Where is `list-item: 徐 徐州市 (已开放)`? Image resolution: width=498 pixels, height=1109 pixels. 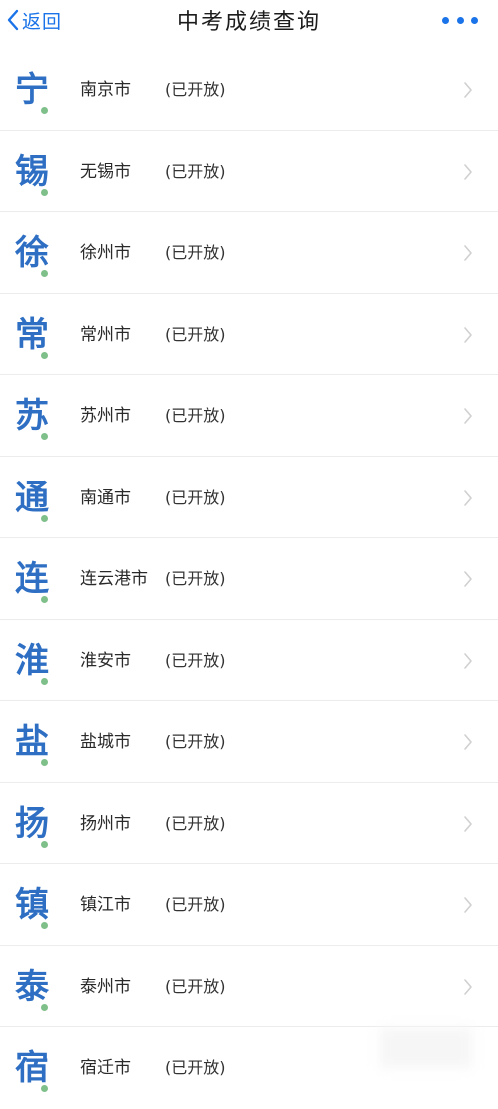 list-item: 徐 徐州市 (已开放) is located at coordinates (249, 253).